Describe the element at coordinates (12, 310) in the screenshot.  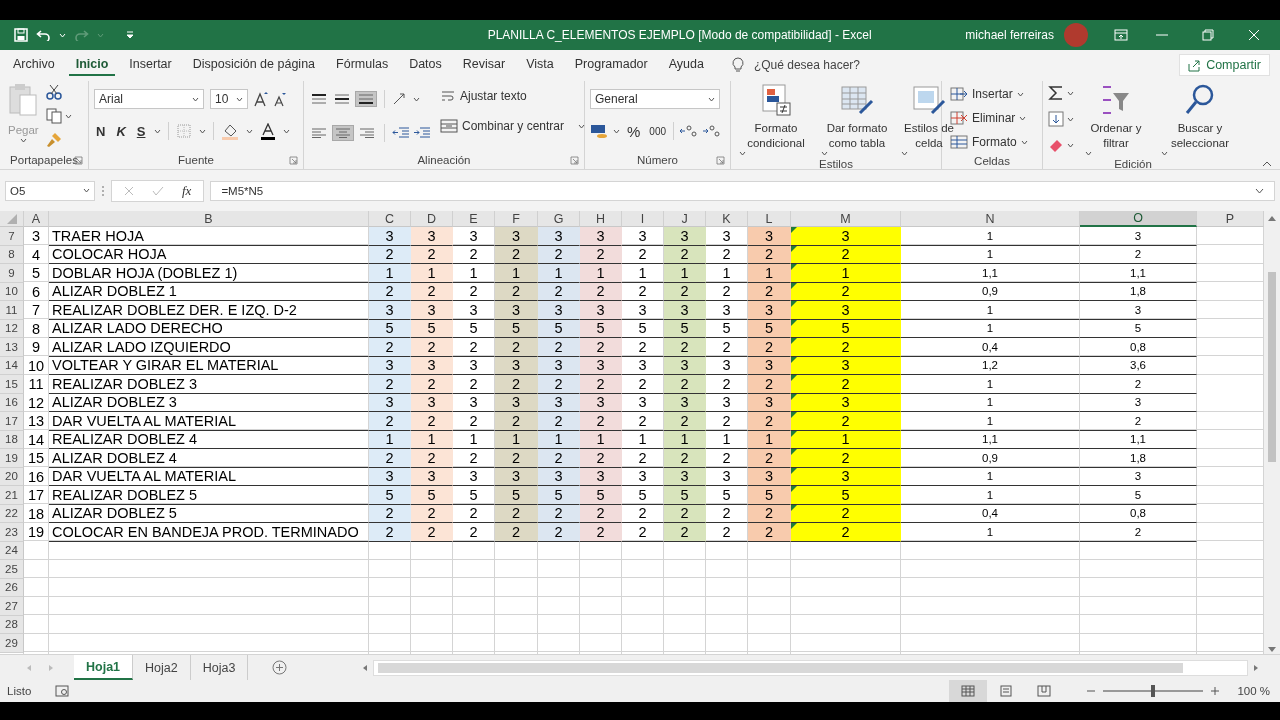
I see `row-header: 11` at that location.